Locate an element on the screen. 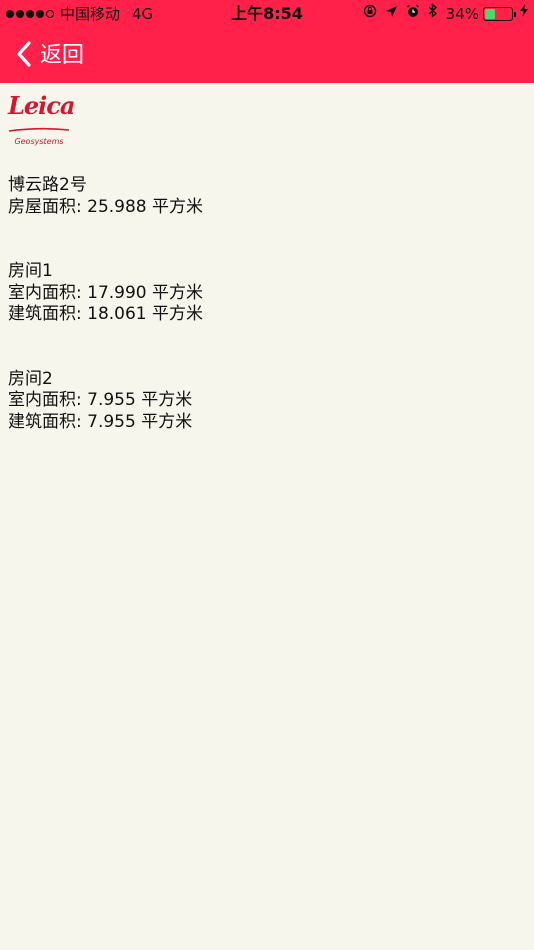 This screenshot has height=950, width=534. logo-subtitle: Geosystems is located at coordinates (39, 141).